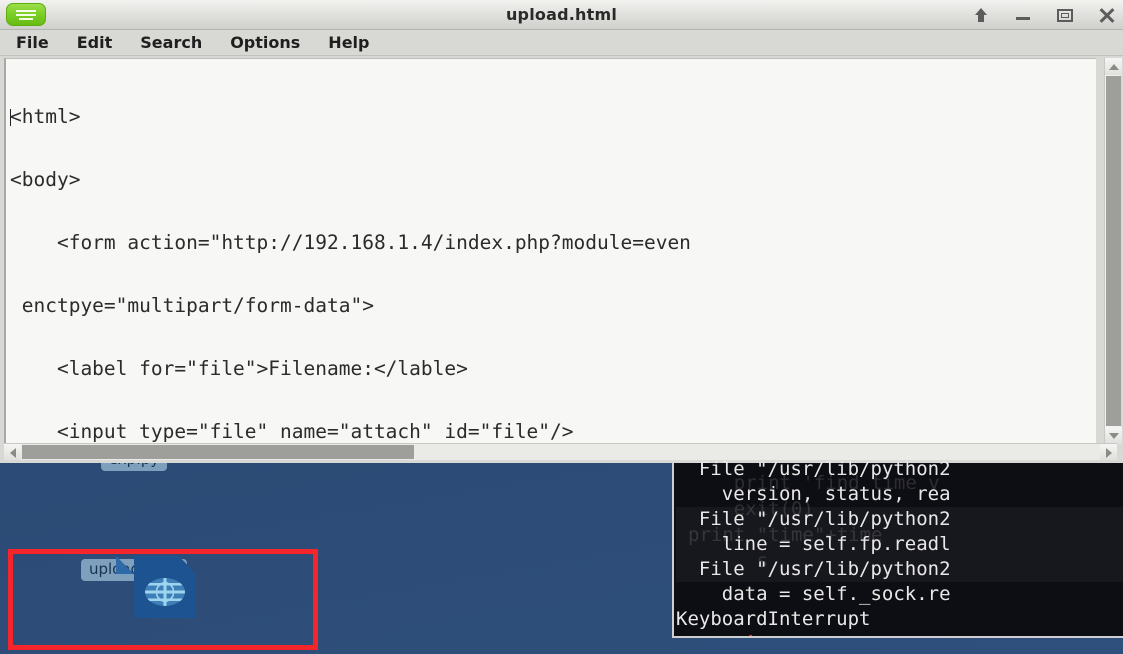  I want to click on vertical-scrollbar, so click(1113, 251).